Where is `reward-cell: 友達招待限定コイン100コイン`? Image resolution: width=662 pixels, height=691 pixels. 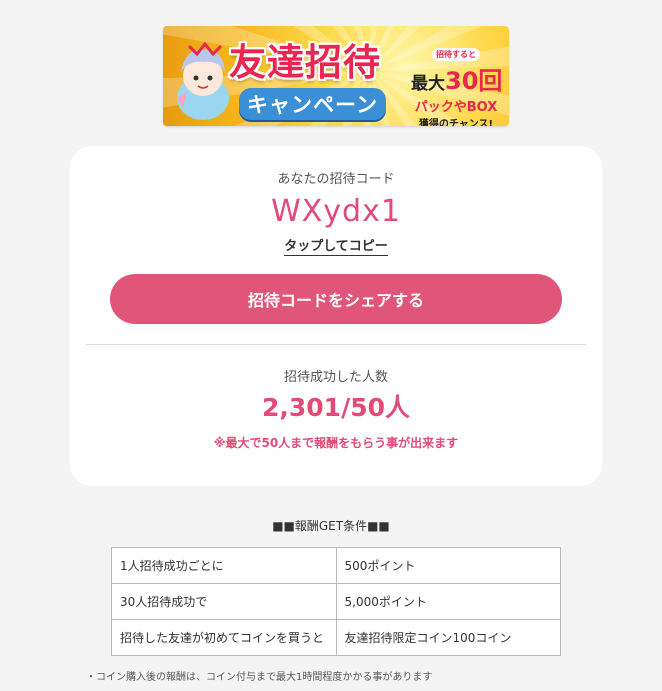 reward-cell: 友達招待限定コイン100コイン is located at coordinates (448, 637).